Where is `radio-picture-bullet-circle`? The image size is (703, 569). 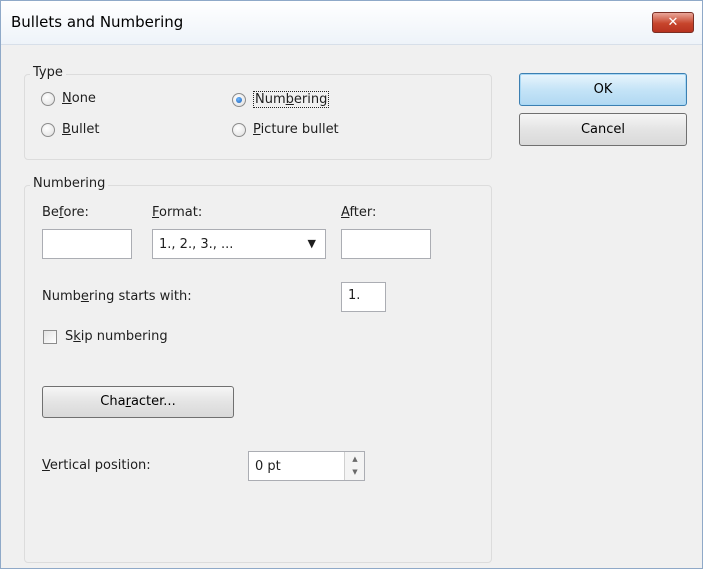 radio-picture-bullet-circle is located at coordinates (239, 129).